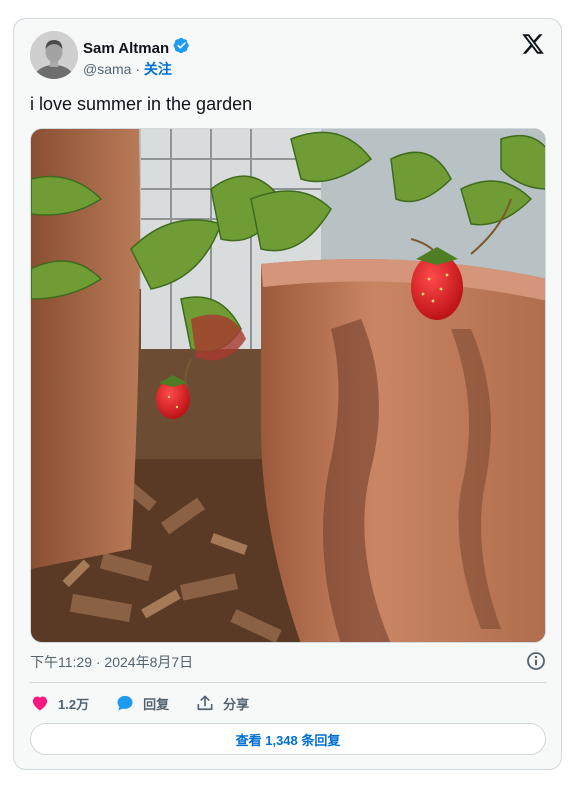 The width and height of the screenshot is (577, 788). I want to click on tweet-meta: 下午11:29 · 2024年8月7日, so click(288, 662).